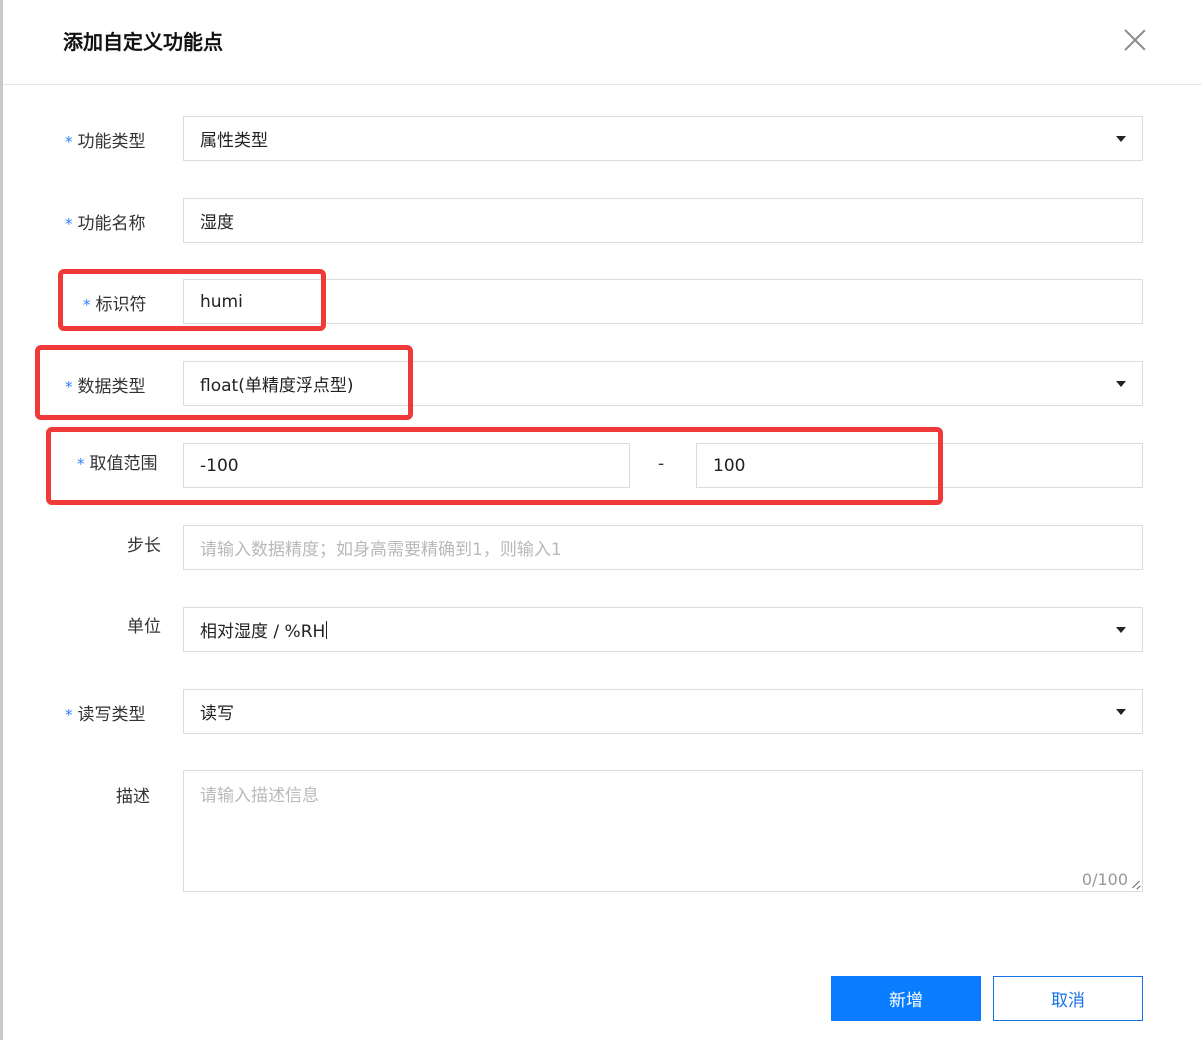 This screenshot has width=1202, height=1040. I want to click on function-name-input: 湿度, so click(663, 220).